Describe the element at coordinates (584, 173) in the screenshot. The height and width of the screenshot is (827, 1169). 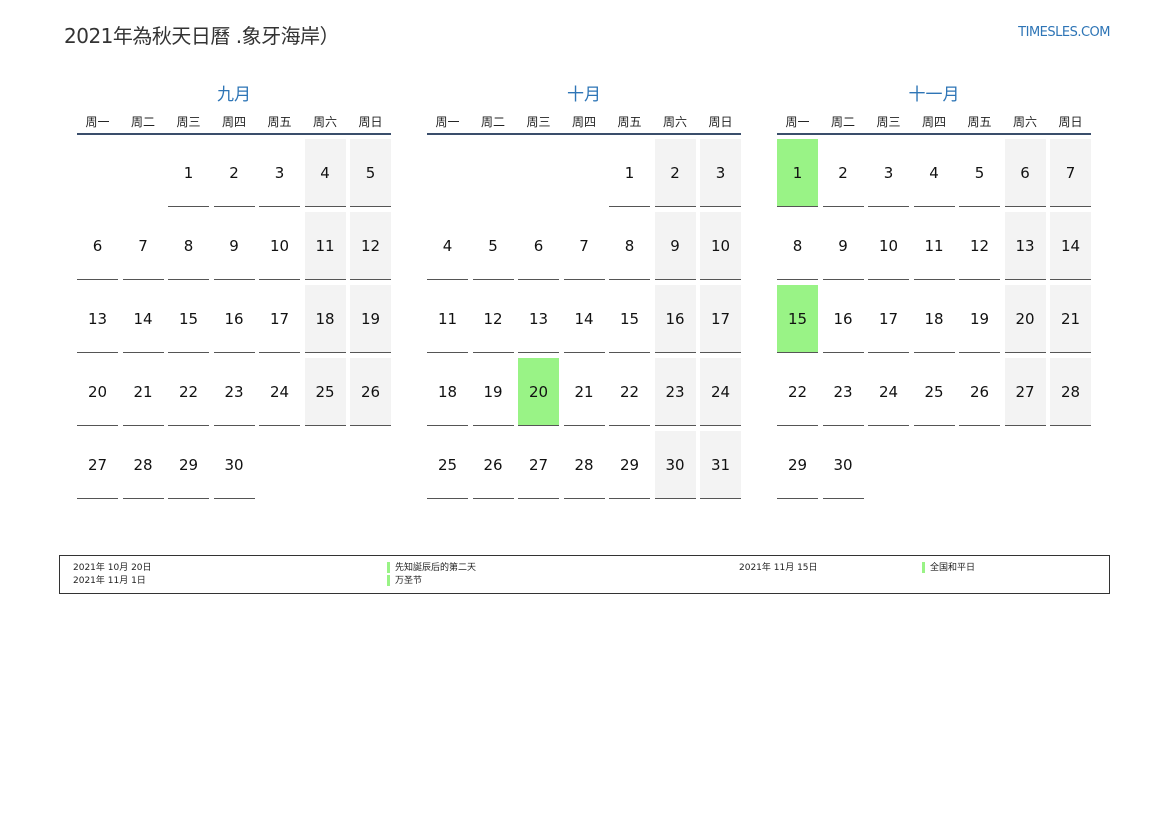
I see `empty-cell` at that location.